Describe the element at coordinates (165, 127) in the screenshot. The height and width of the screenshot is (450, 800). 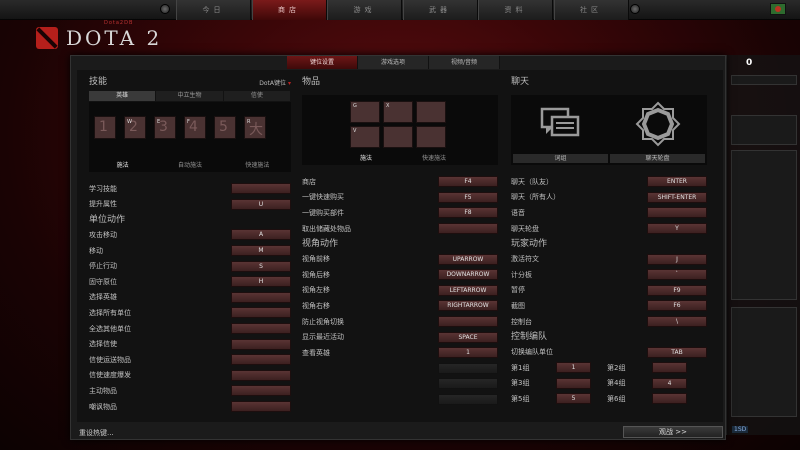
I see `skill-slot: 3E` at that location.